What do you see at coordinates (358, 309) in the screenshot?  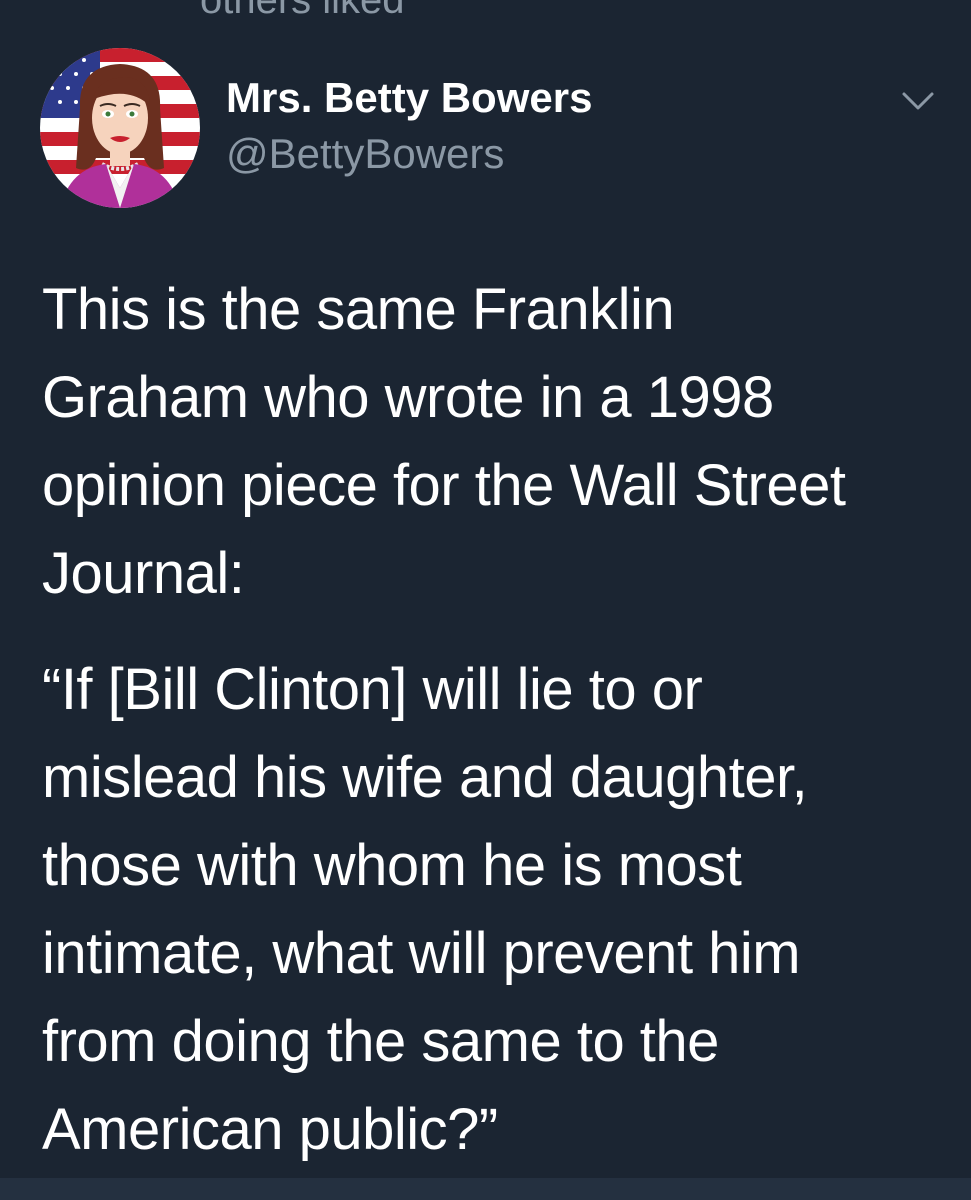 I see `tweet-text-line: This is the same Franklin` at bounding box center [358, 309].